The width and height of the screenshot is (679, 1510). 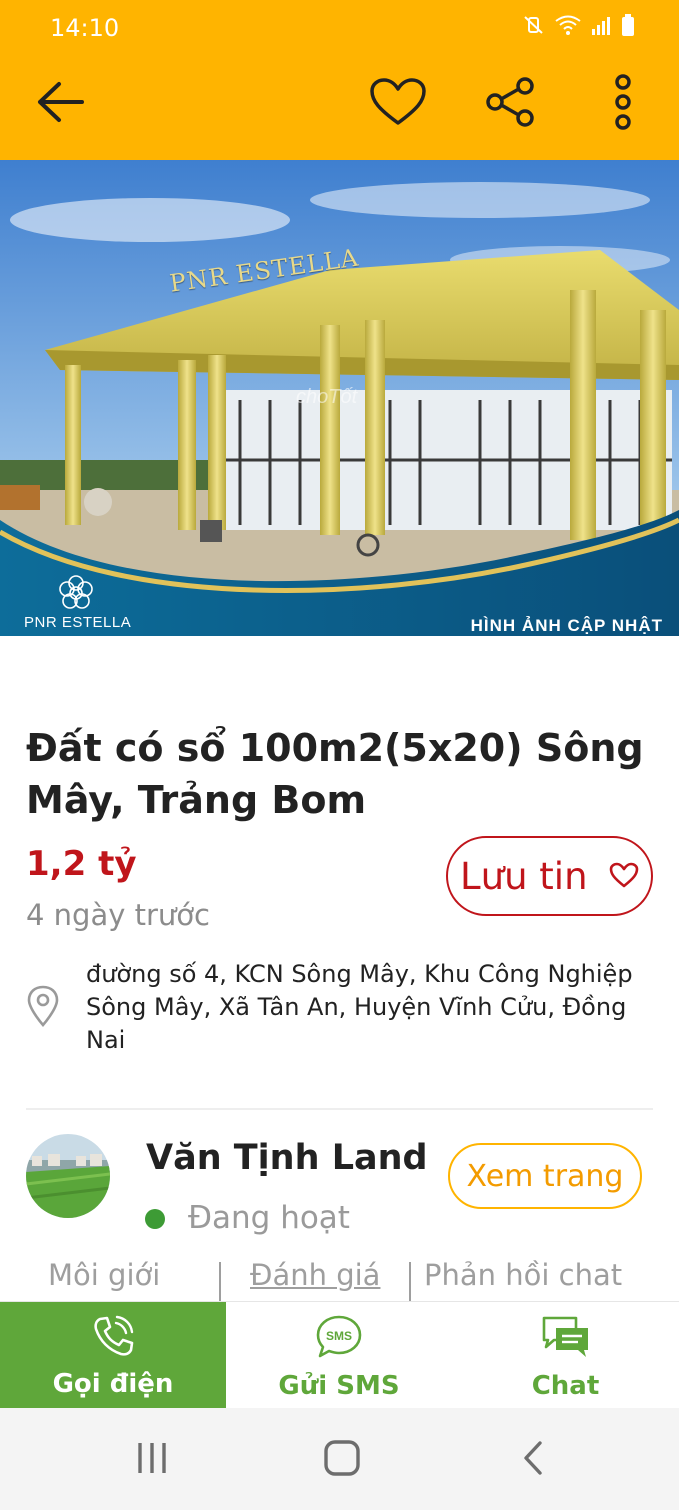 What do you see at coordinates (601, 25) in the screenshot?
I see `signal-icon` at bounding box center [601, 25].